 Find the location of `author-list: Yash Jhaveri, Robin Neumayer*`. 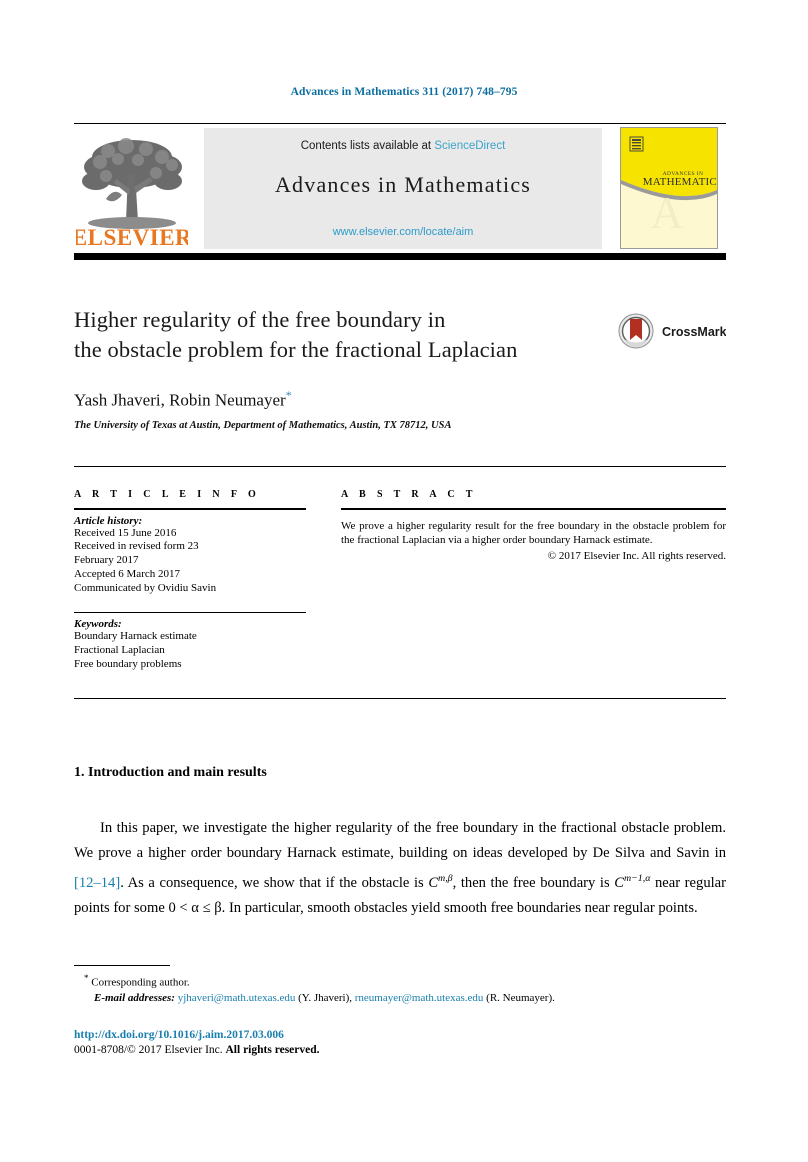

author-list: Yash Jhaveri, Robin Neumayer* is located at coordinates (183, 399).